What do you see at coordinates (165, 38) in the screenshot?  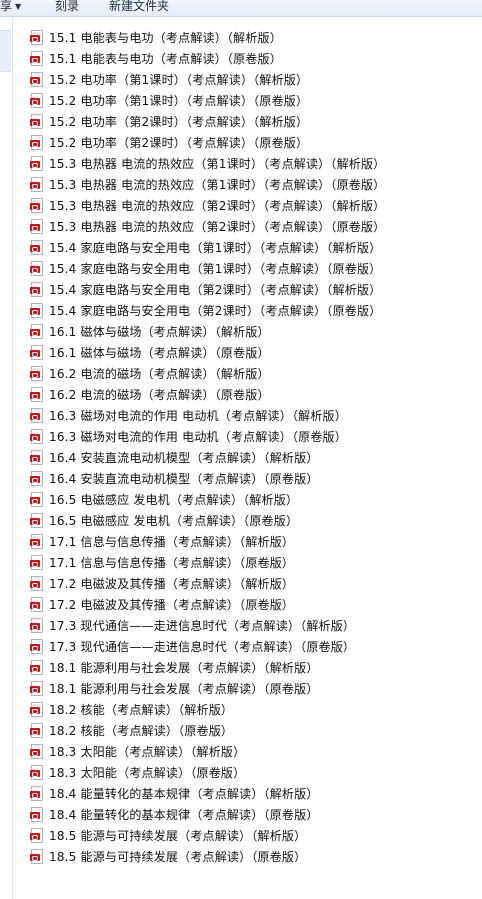 I see `file-name: 15.1 电能表与电功（考点解读）（解析版）` at bounding box center [165, 38].